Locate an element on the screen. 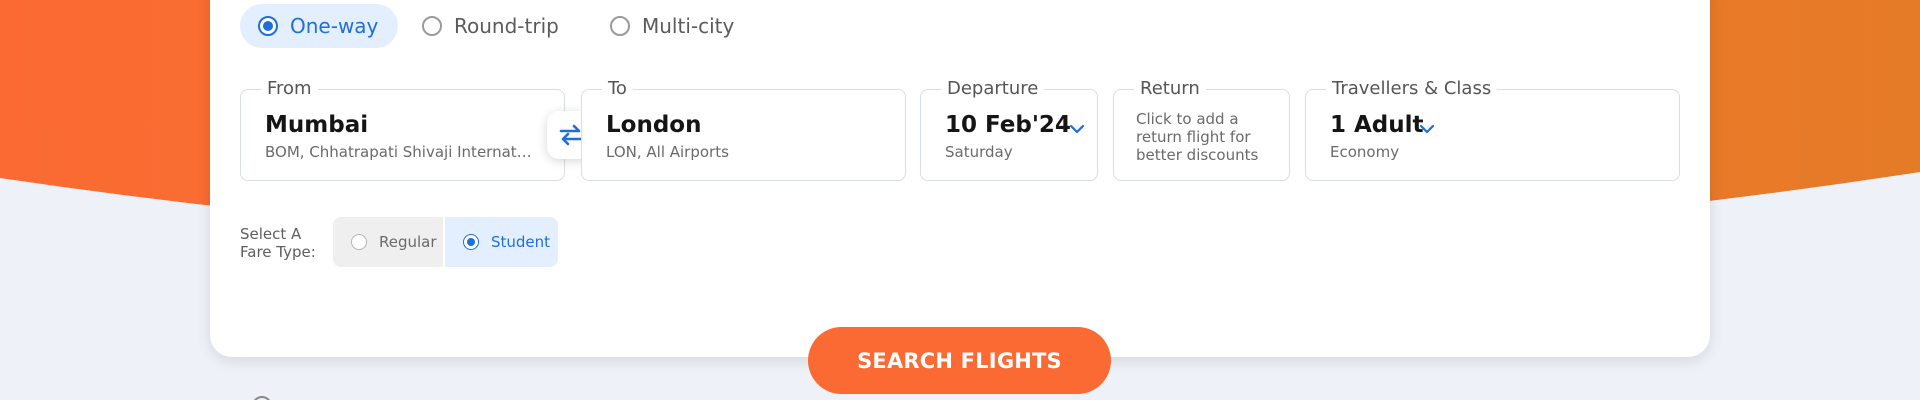  departure-label: Departure is located at coordinates (993, 89).